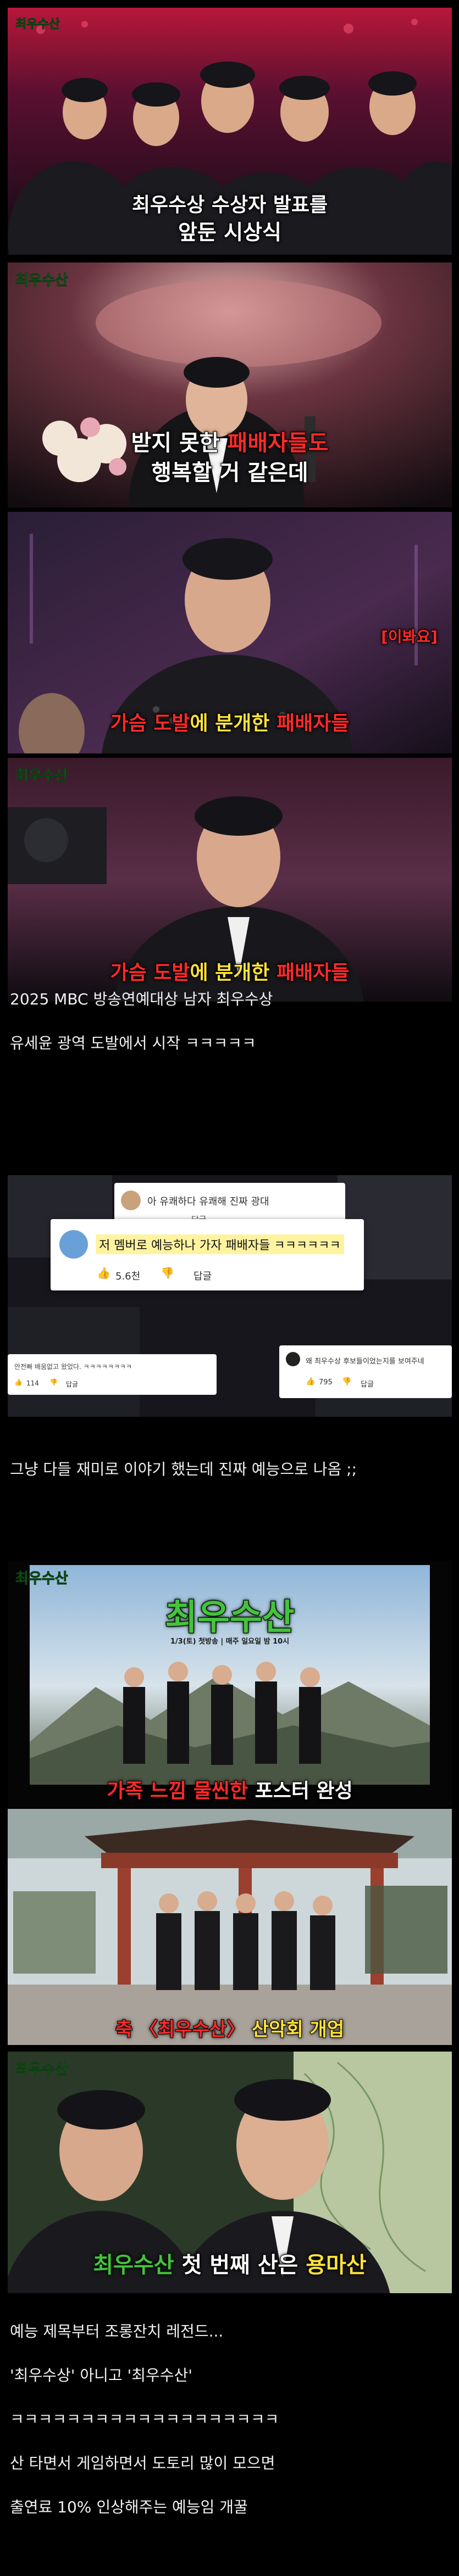 This screenshot has width=459, height=2576. What do you see at coordinates (230, 233) in the screenshot?
I see `scene1-caption-line2: 앞둔 시상식` at bounding box center [230, 233].